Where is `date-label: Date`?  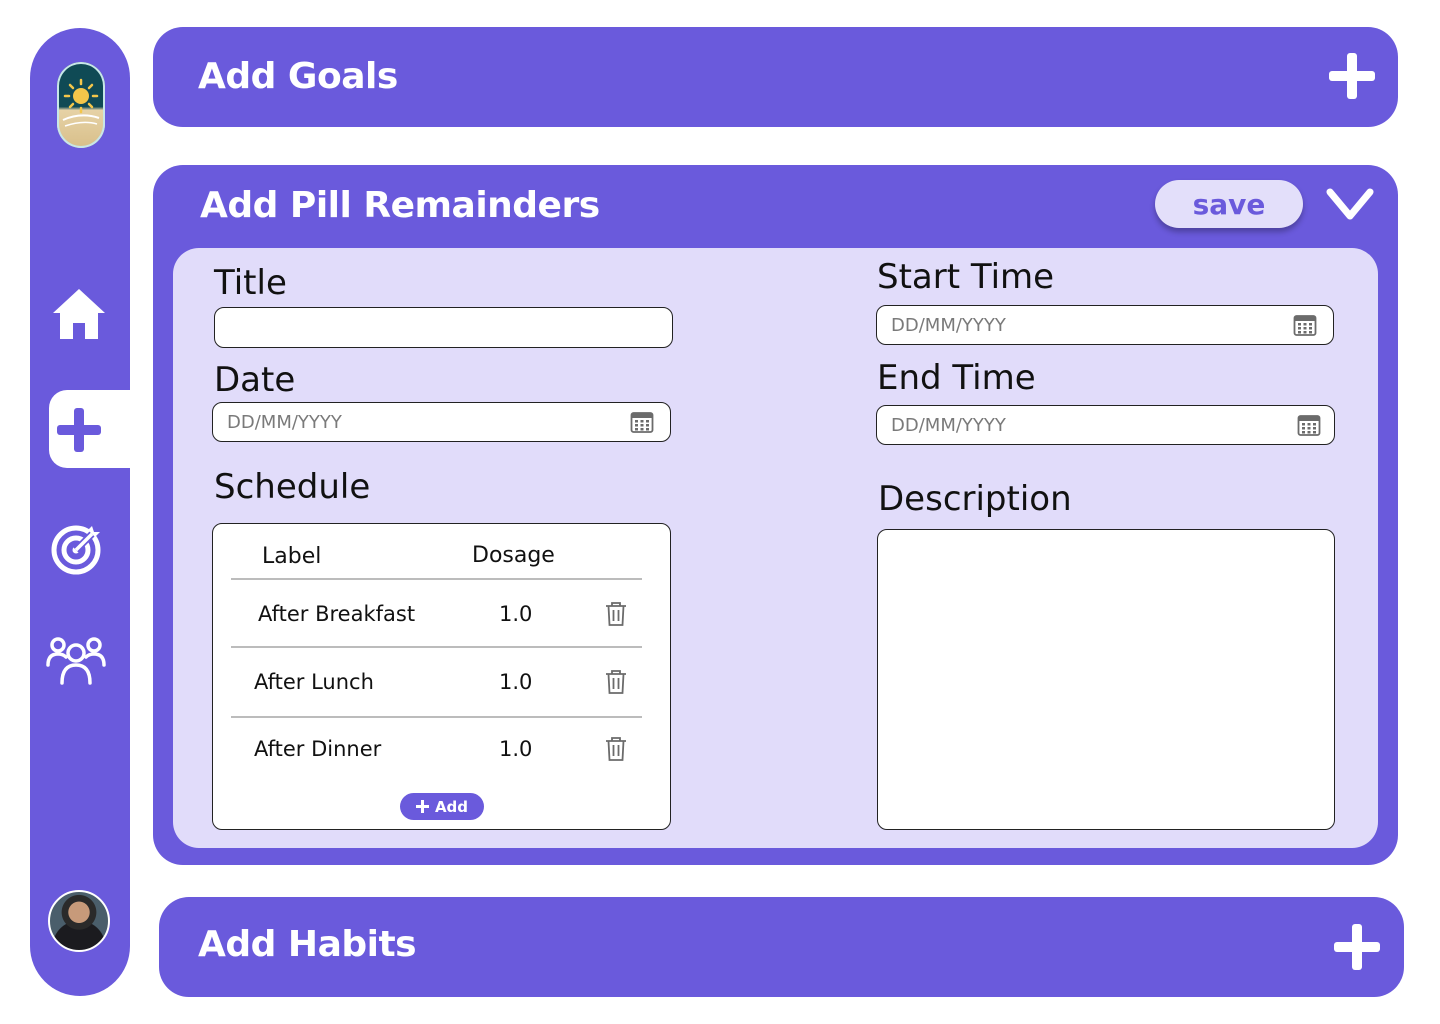
date-label: Date is located at coordinates (255, 380).